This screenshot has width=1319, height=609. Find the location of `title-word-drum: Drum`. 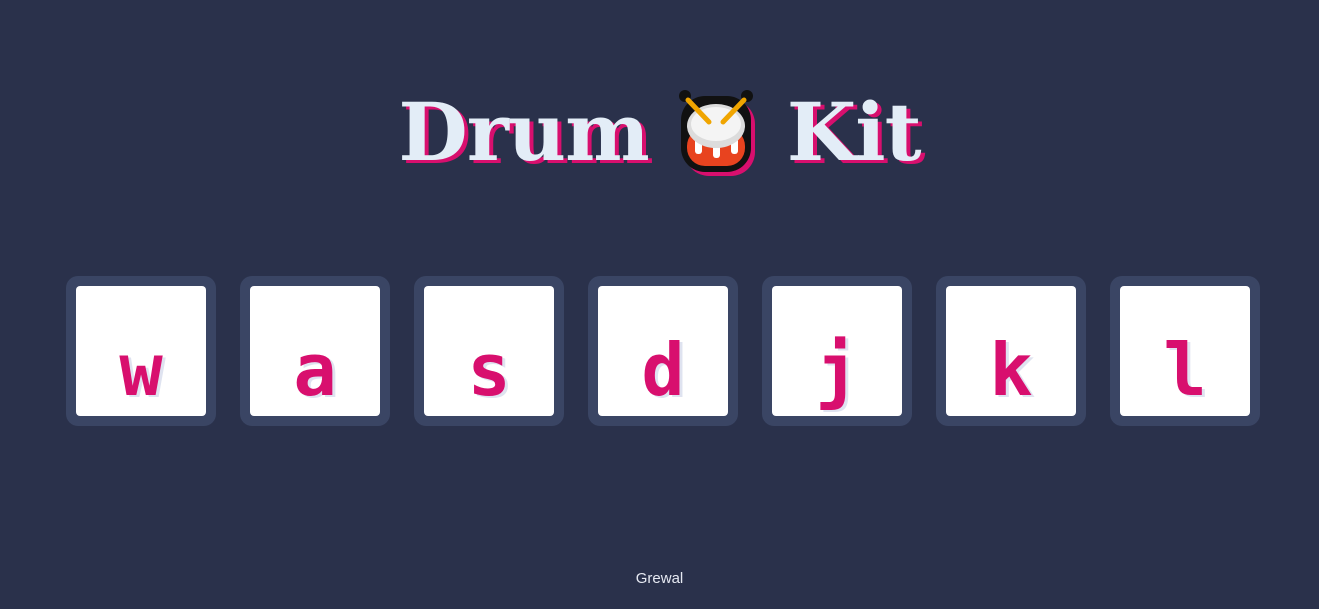

title-word-drum: Drum is located at coordinates (523, 131).